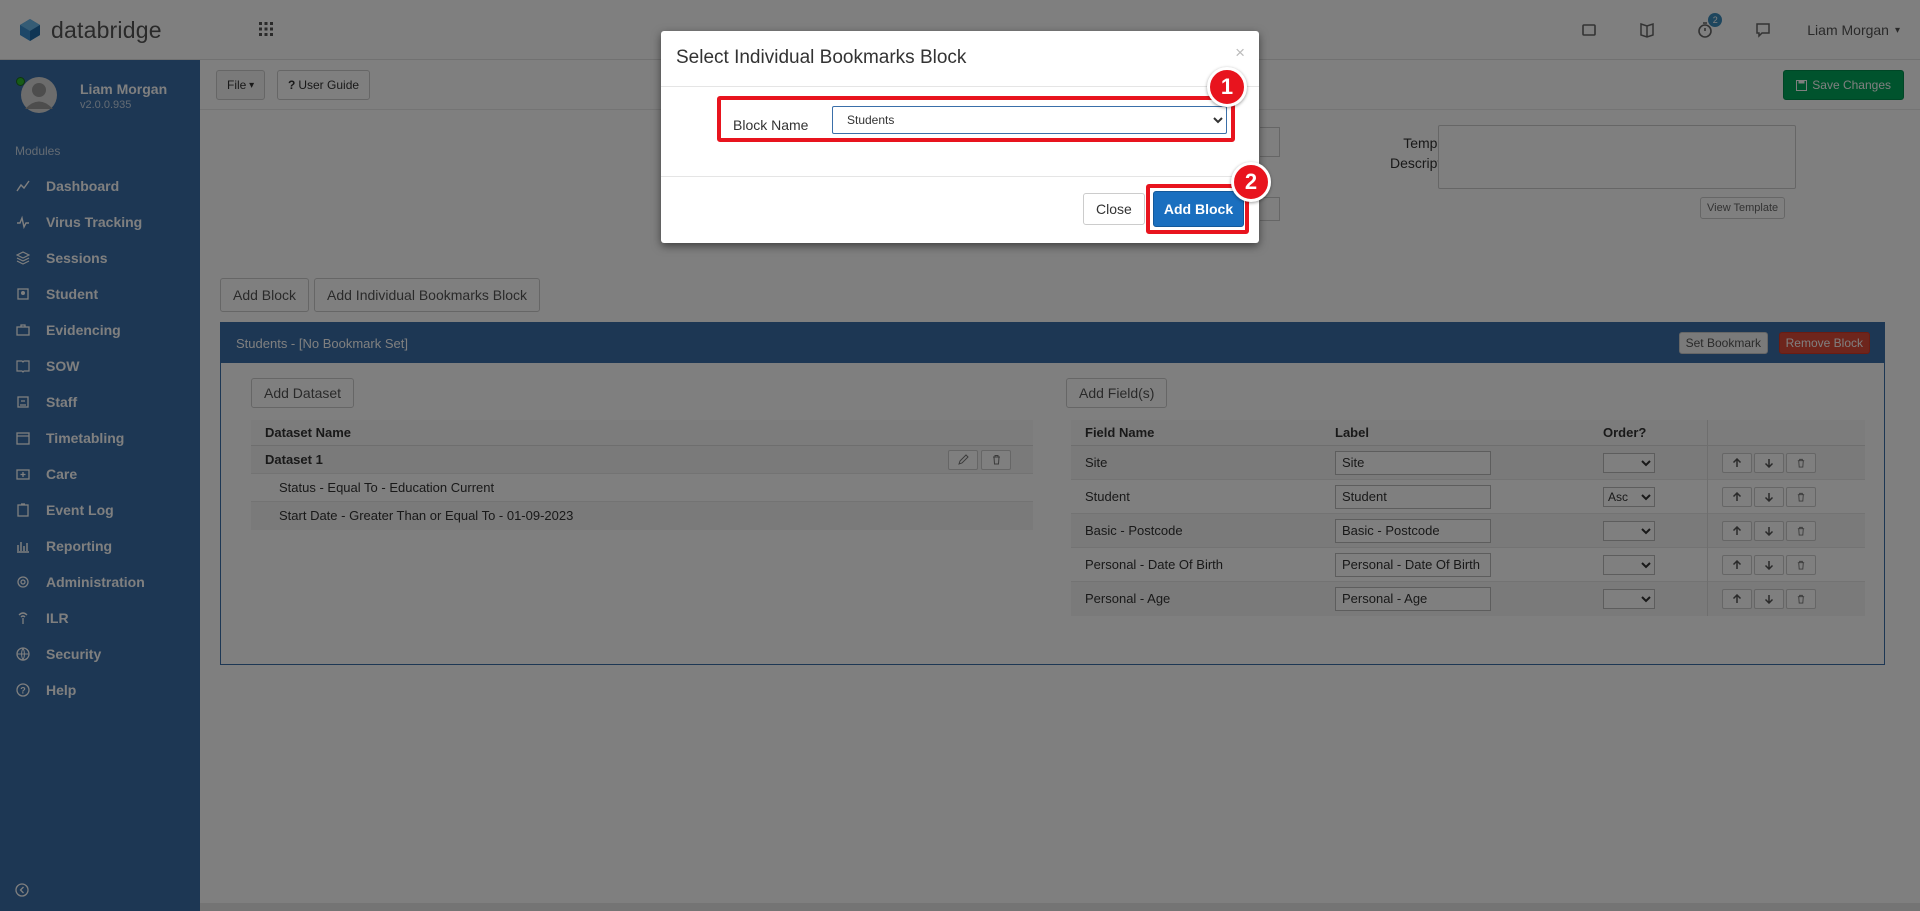  What do you see at coordinates (771, 125) in the screenshot?
I see `block-name-label: Block Name` at bounding box center [771, 125].